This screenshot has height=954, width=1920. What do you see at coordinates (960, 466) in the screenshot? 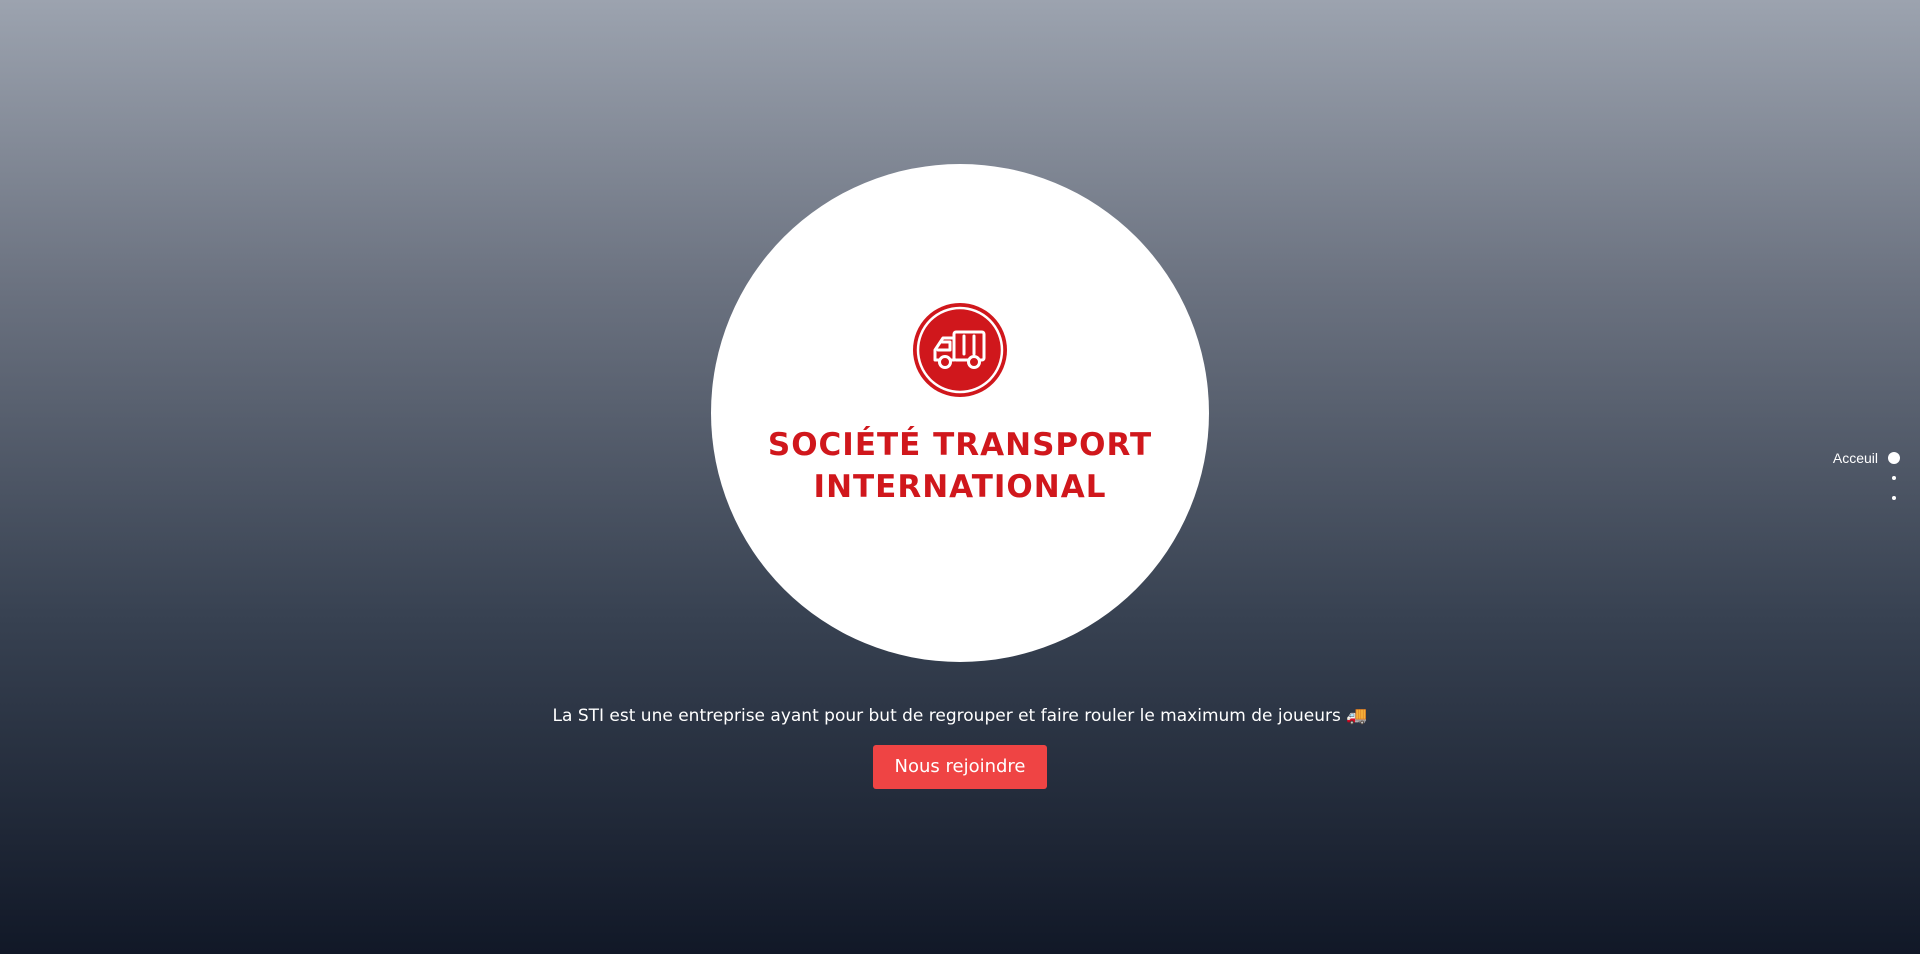
I see `logo-wordmark: SOCIÉTÉ TRANSPORT INTERNATIONAL` at bounding box center [960, 466].